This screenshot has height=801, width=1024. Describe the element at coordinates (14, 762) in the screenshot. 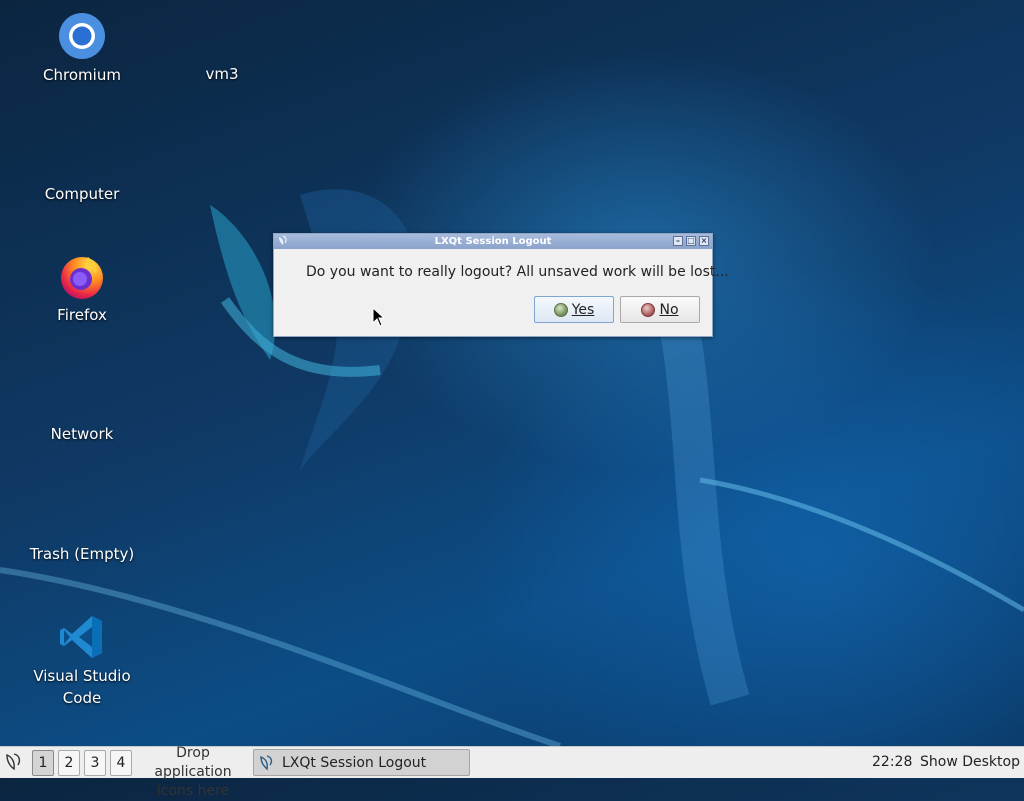

I see `main-menu-icon` at that location.